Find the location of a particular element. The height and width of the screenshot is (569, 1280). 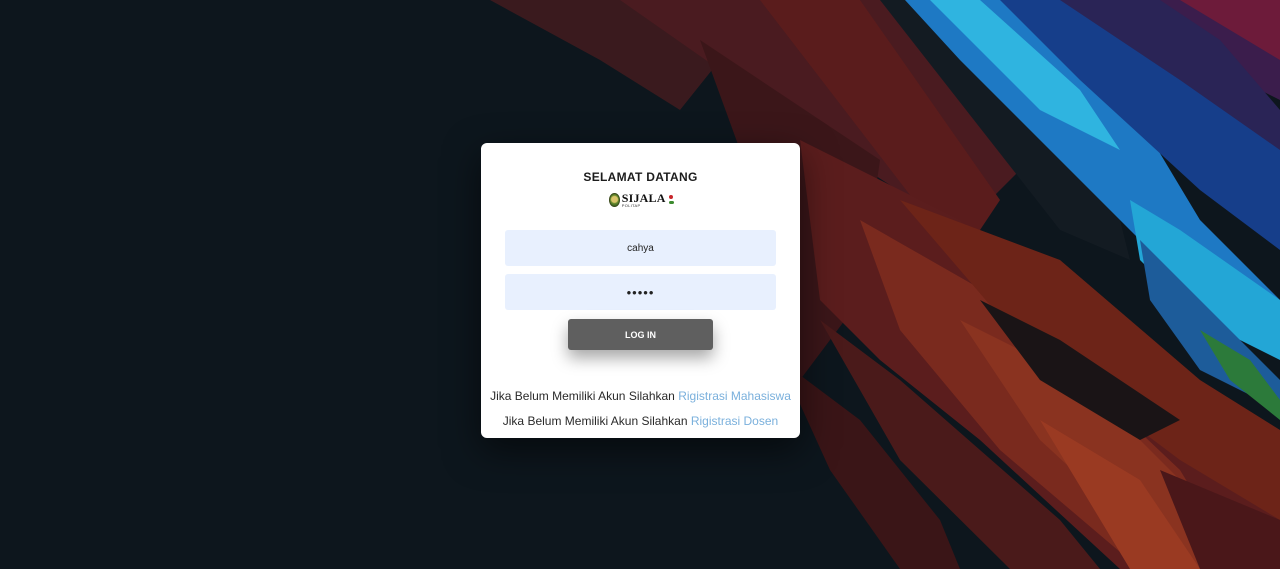

login-button: LOG IN is located at coordinates (640, 334).